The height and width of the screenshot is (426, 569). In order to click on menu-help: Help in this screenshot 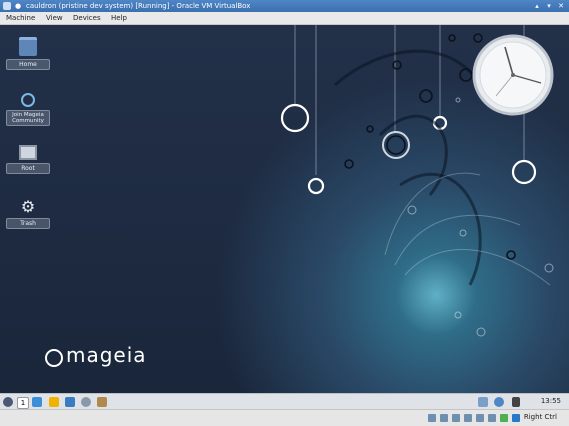, I will do `click(119, 18)`.